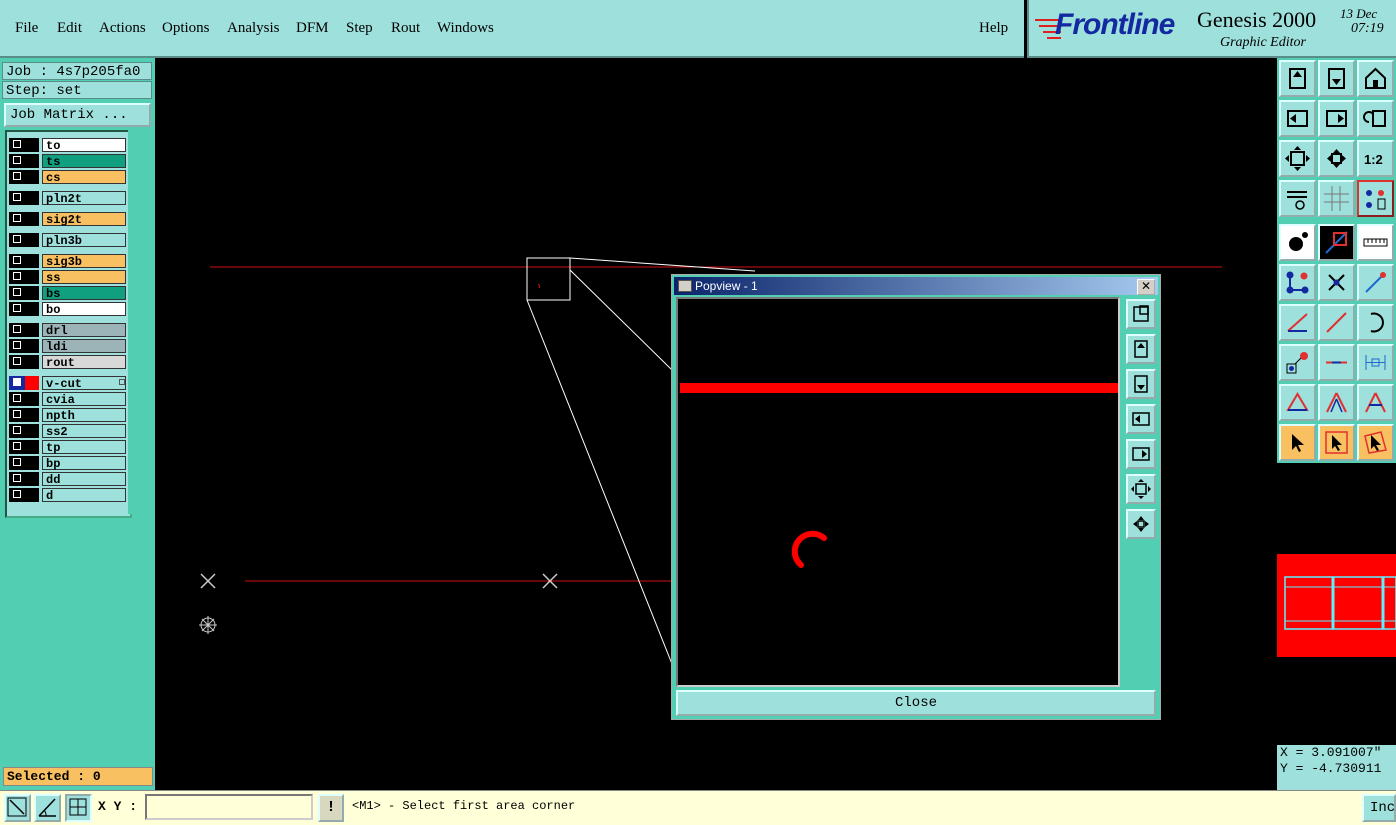 The width and height of the screenshot is (1396, 825). Describe the element at coordinates (1297, 442) in the screenshot. I see `select-pointer-button` at that location.